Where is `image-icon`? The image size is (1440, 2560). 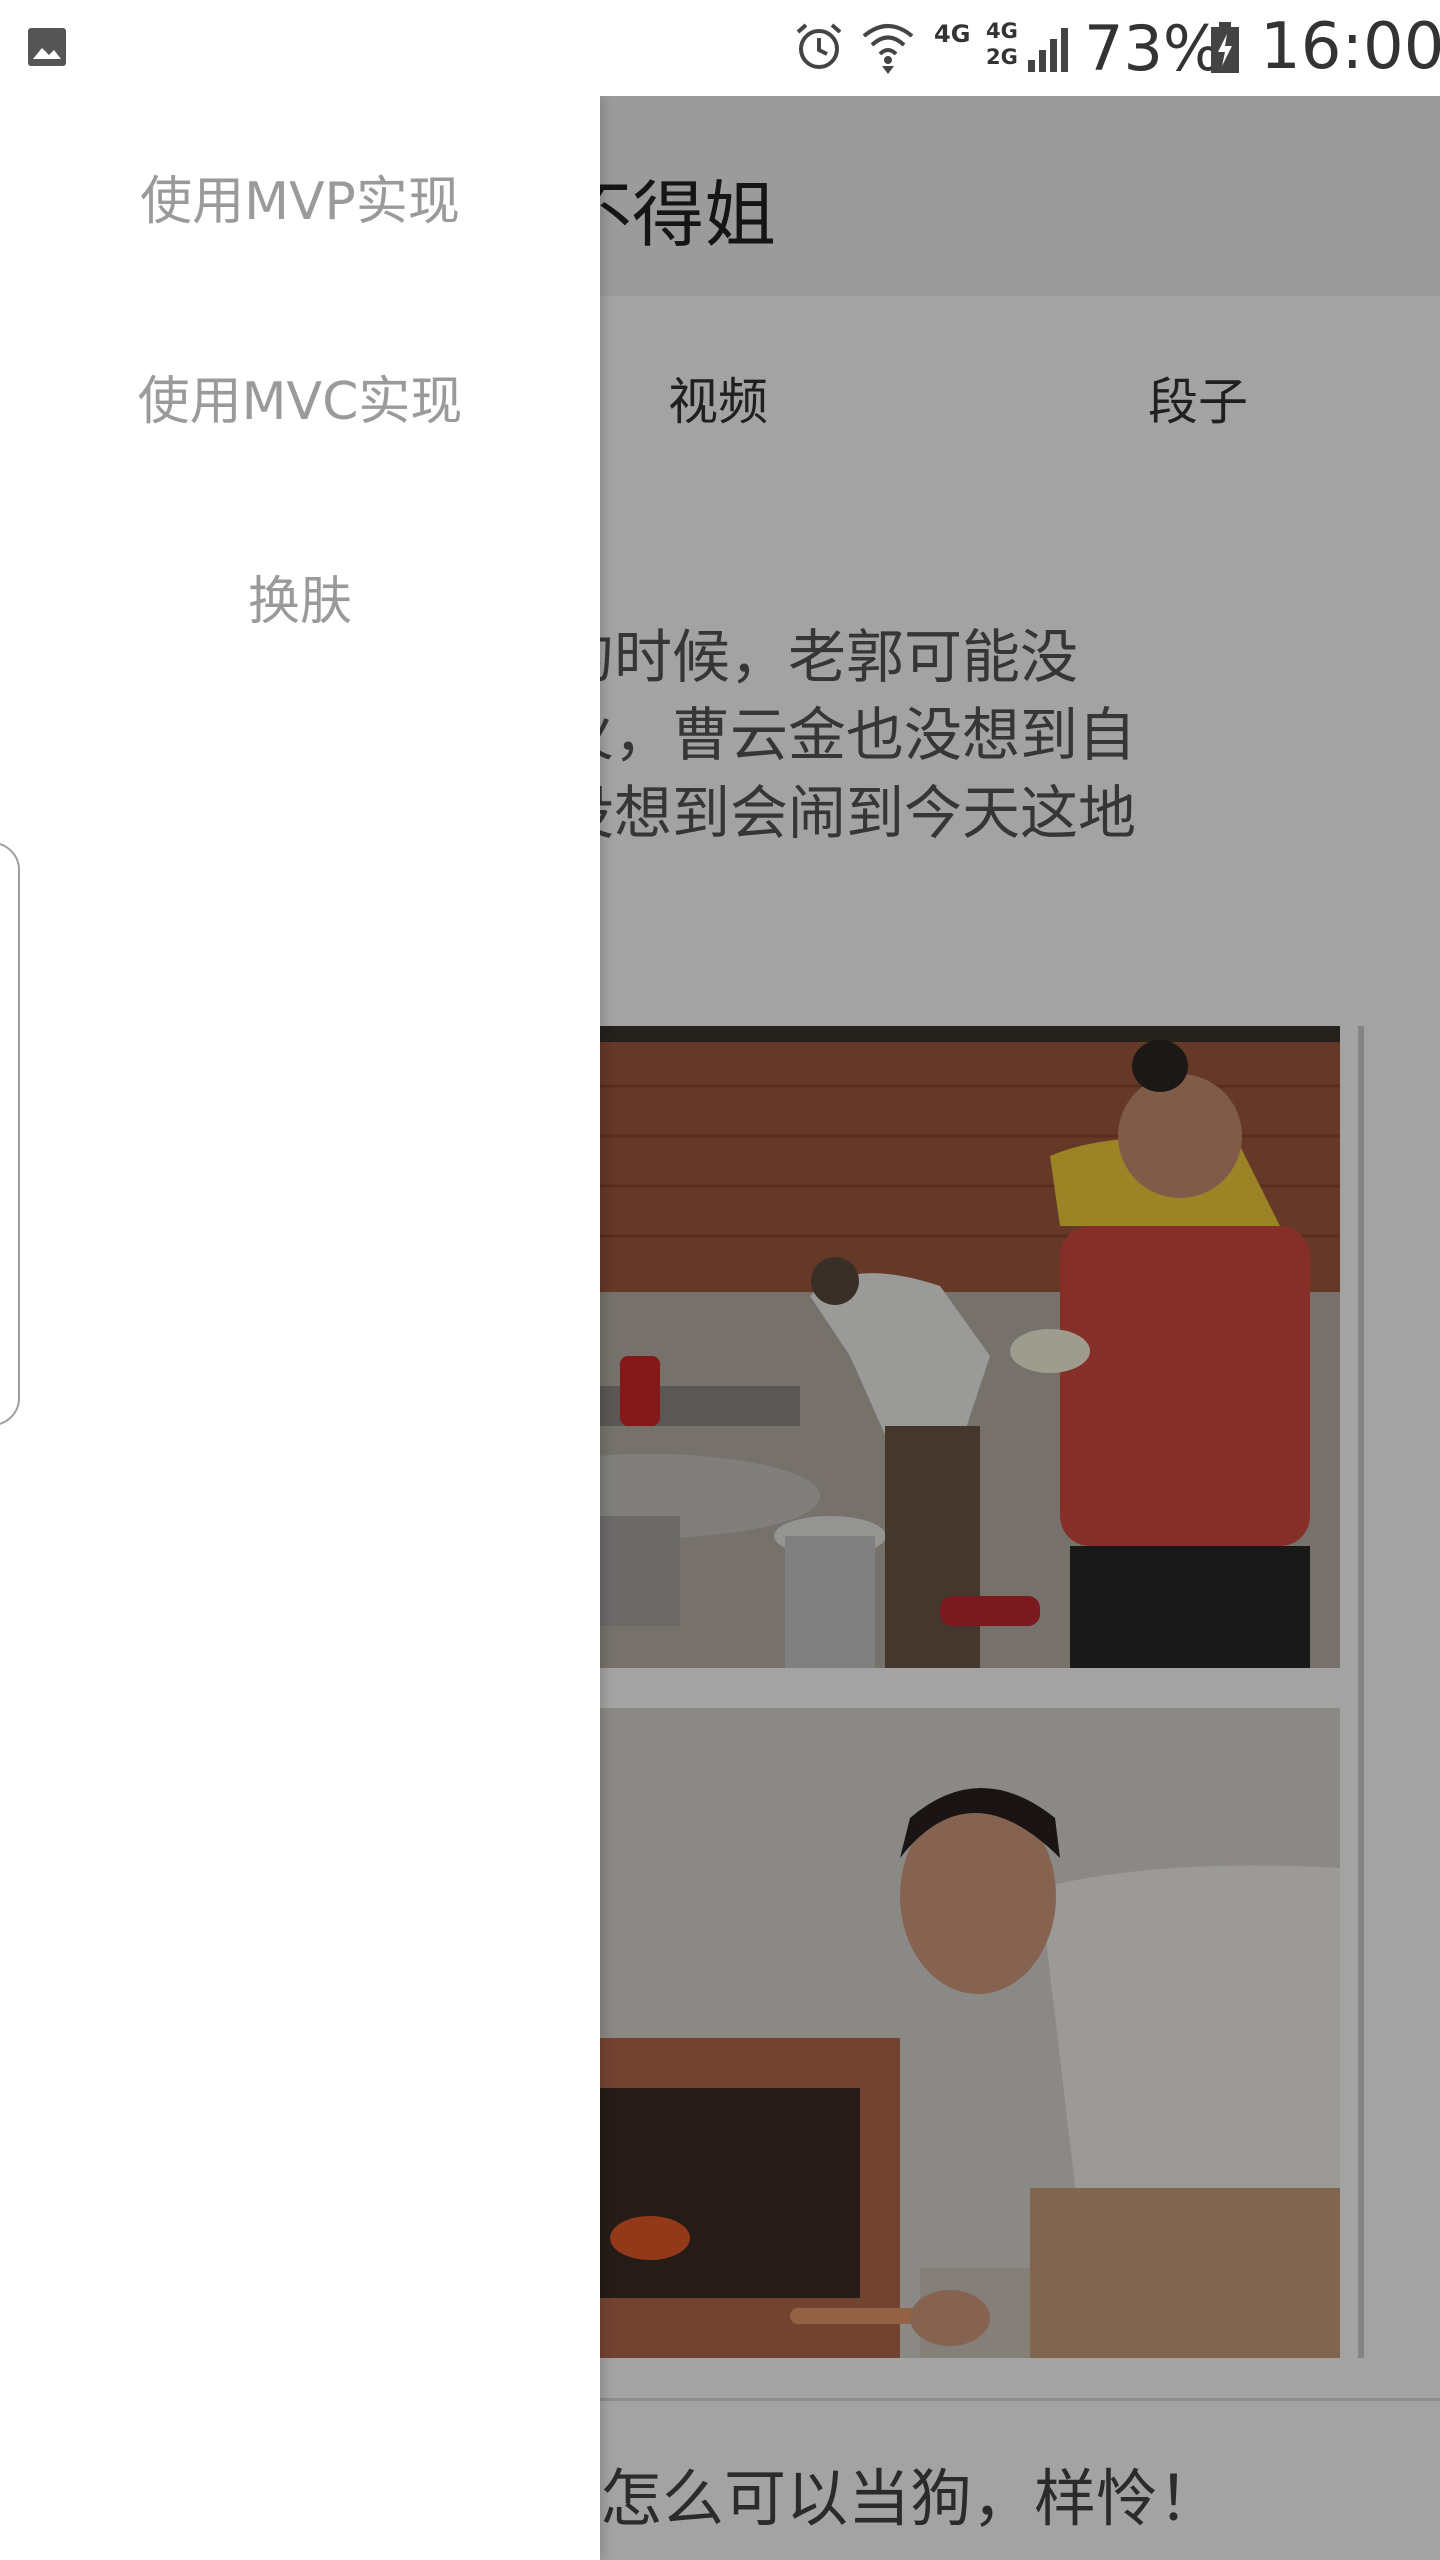 image-icon is located at coordinates (47, 47).